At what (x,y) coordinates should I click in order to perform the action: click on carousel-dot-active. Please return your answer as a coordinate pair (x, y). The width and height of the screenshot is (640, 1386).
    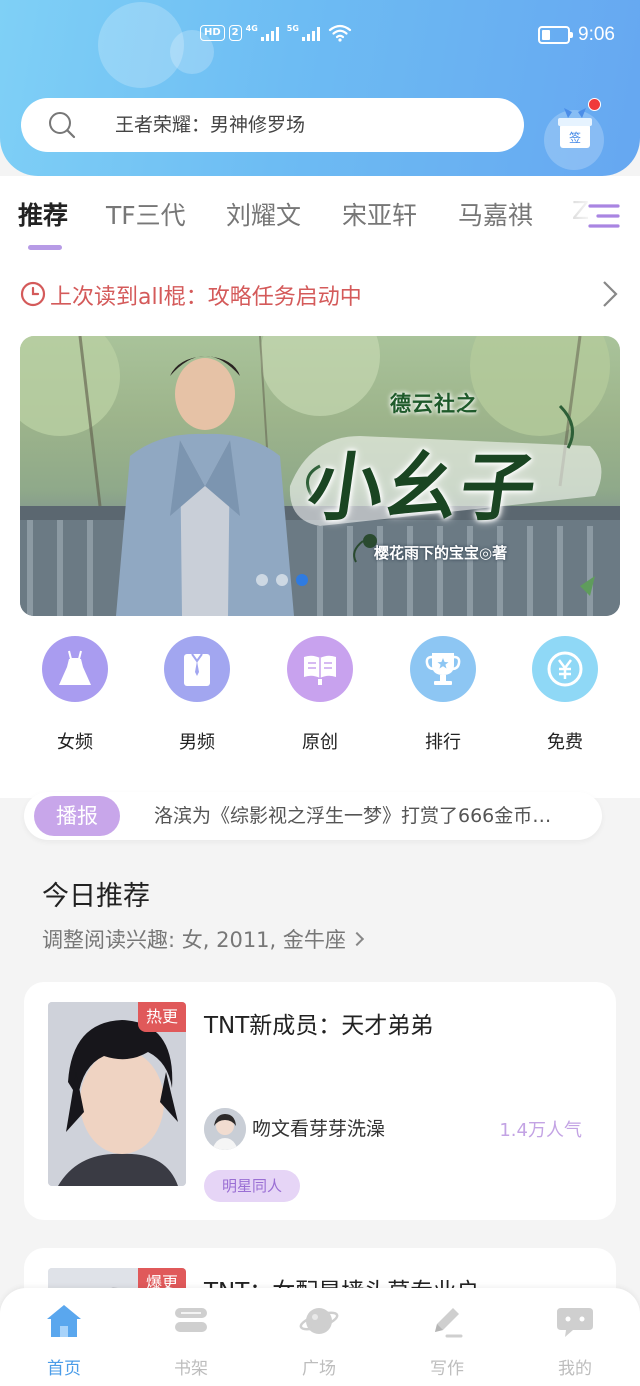
    Looking at the image, I should click on (302, 580).